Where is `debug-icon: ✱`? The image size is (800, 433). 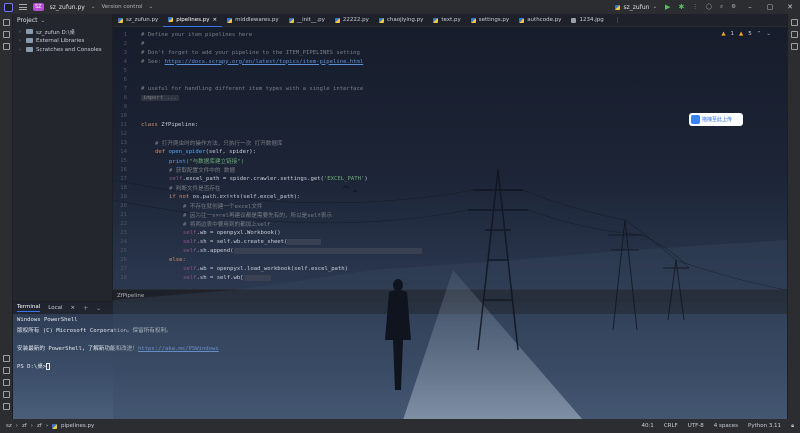
debug-icon: ✱ is located at coordinates (681, 7).